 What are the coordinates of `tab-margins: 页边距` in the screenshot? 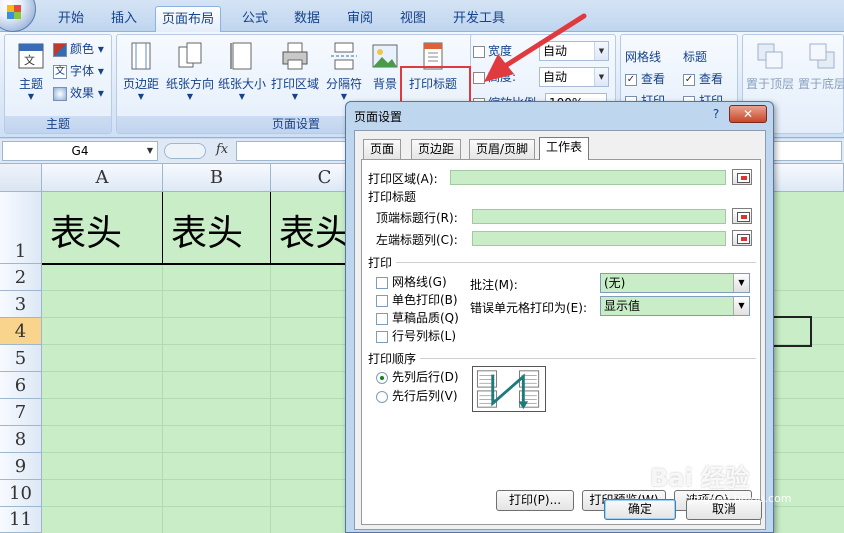 It's located at (436, 149).